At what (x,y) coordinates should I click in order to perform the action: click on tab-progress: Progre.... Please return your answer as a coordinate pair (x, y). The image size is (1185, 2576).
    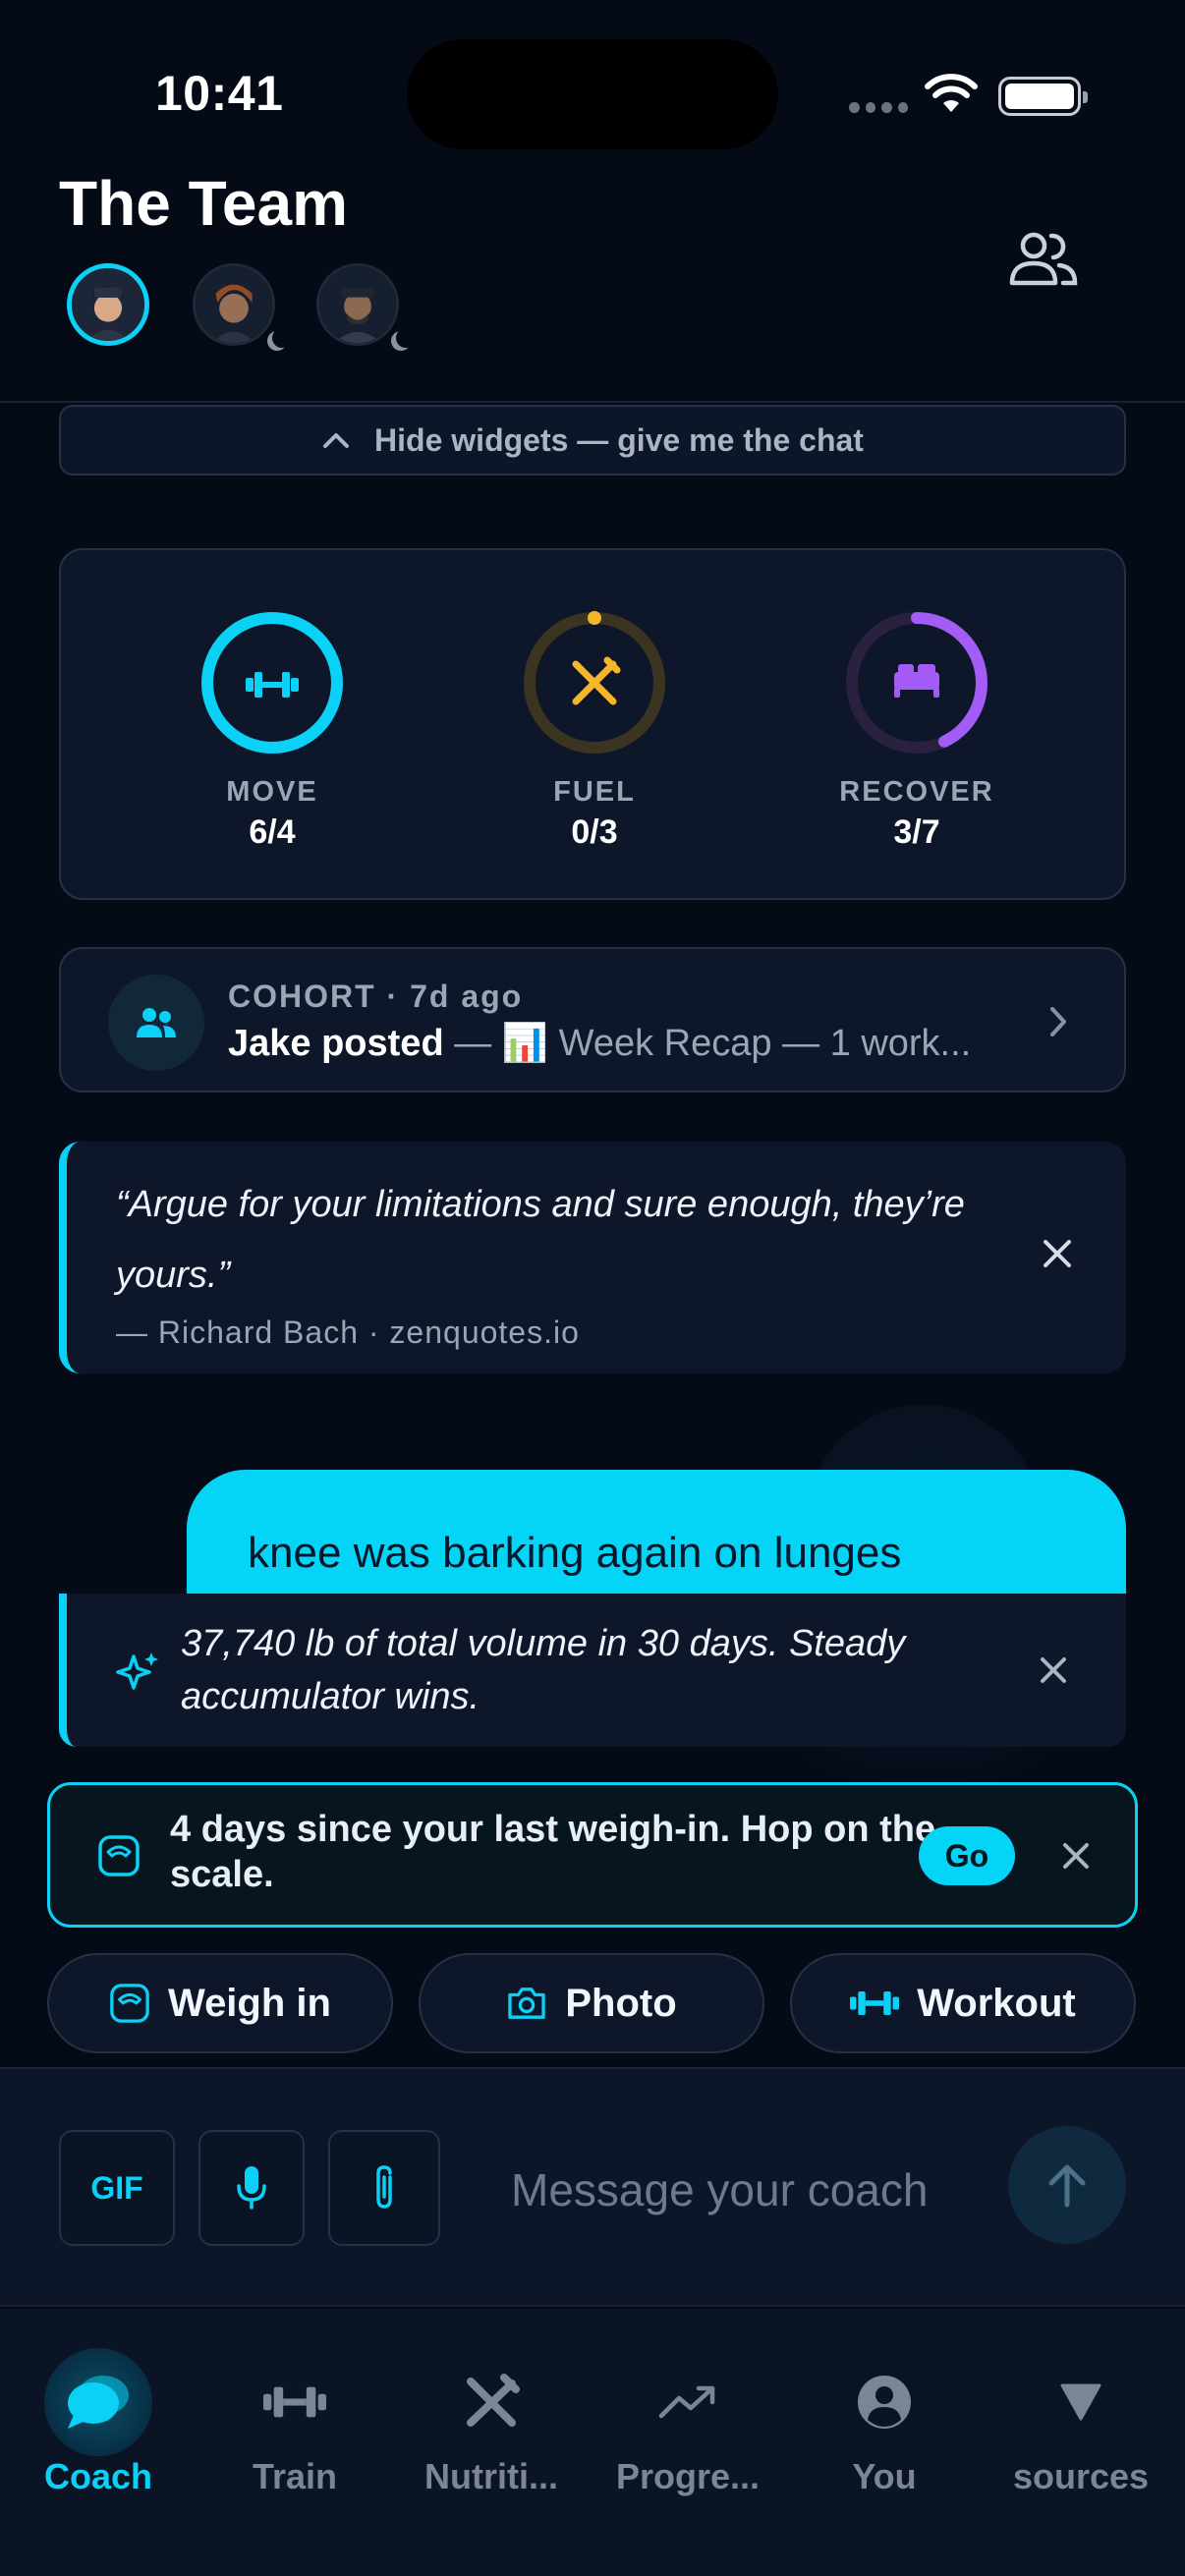
    Looking at the image, I should click on (688, 2431).